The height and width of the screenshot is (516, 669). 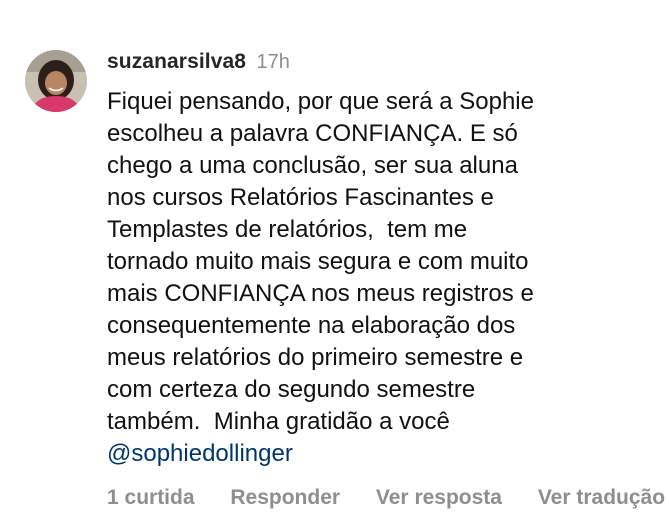 I want to click on profile-photo-icon, so click(x=56, y=81).